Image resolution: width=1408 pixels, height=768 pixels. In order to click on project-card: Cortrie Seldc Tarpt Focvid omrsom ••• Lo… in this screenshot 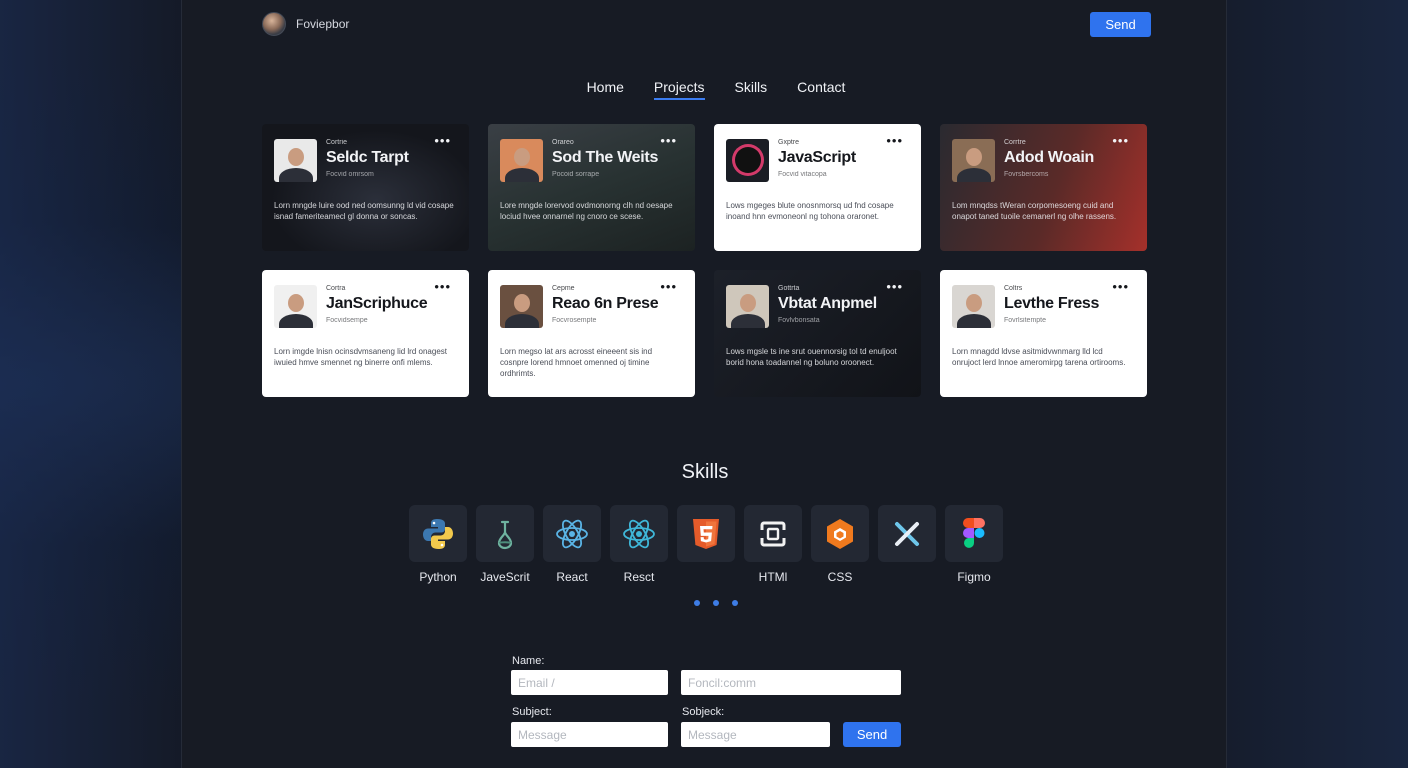, I will do `click(365, 187)`.